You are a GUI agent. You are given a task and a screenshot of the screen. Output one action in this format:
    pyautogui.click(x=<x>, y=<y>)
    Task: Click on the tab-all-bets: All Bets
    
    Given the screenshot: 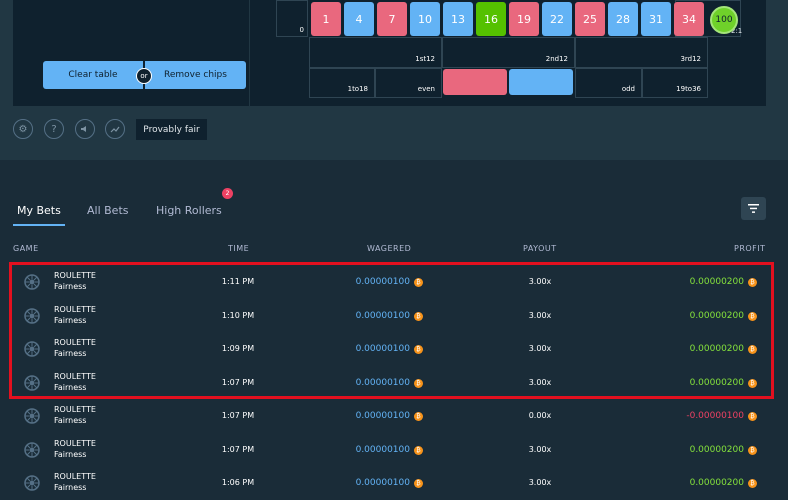 What is the action you would take?
    pyautogui.click(x=108, y=210)
    